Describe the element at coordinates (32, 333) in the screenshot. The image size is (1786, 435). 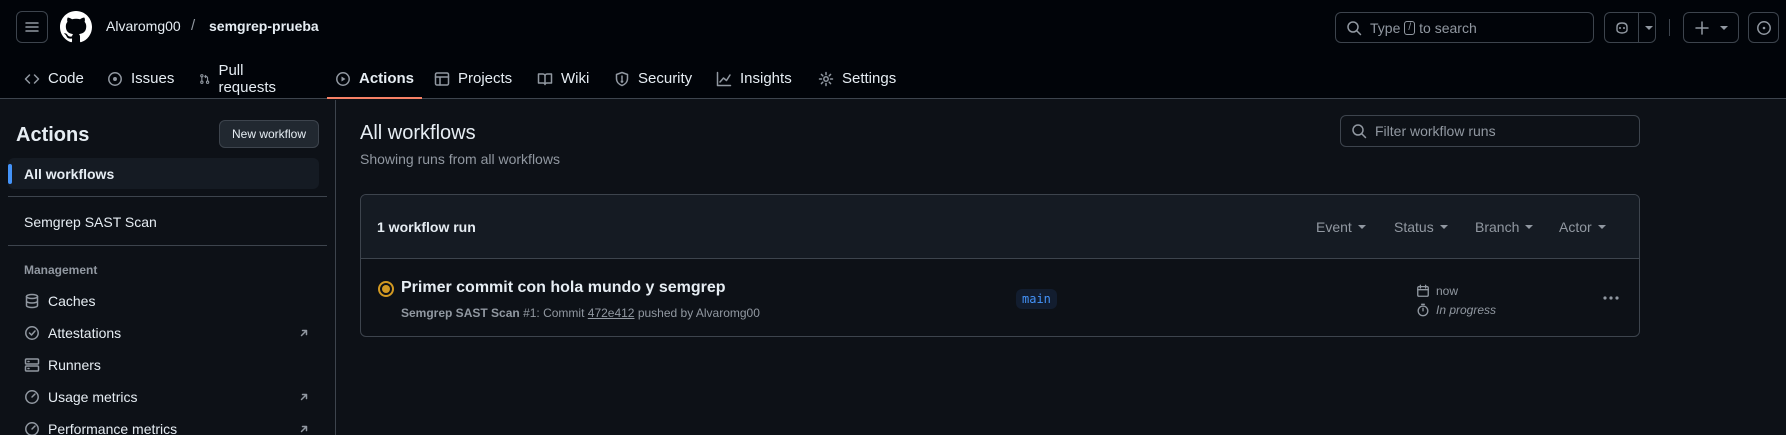
I see `verified-icon` at that location.